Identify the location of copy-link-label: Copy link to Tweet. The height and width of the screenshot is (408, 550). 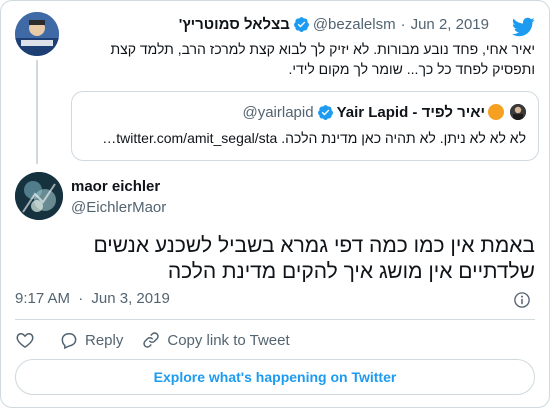
(228, 340).